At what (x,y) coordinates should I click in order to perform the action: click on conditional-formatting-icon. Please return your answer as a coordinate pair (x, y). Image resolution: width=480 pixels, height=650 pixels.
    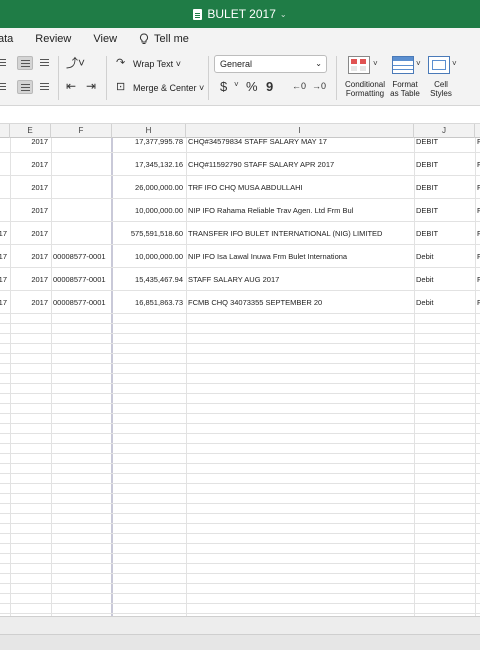
    Looking at the image, I should click on (359, 65).